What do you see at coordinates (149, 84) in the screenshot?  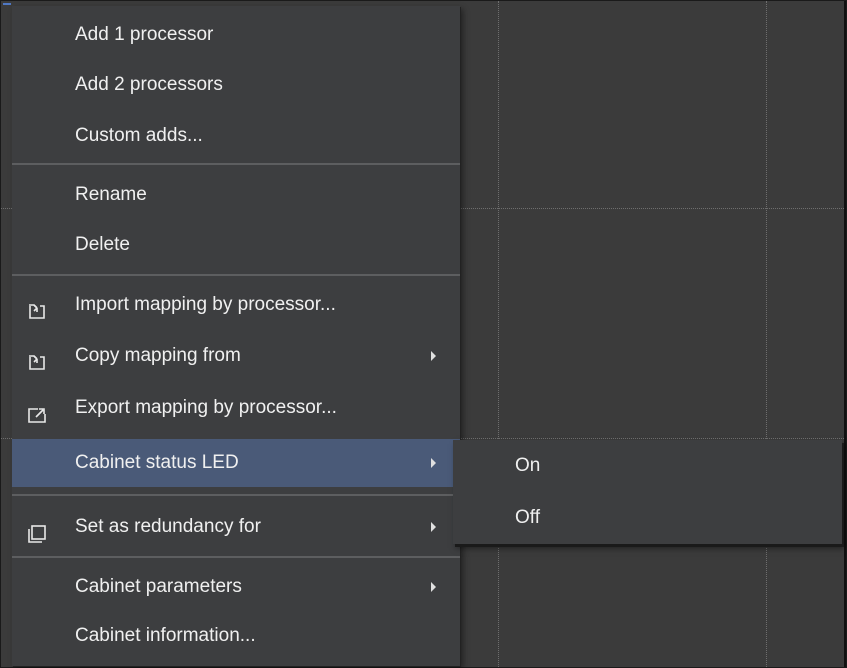 I see `menu-item-label: Add 2 processors` at bounding box center [149, 84].